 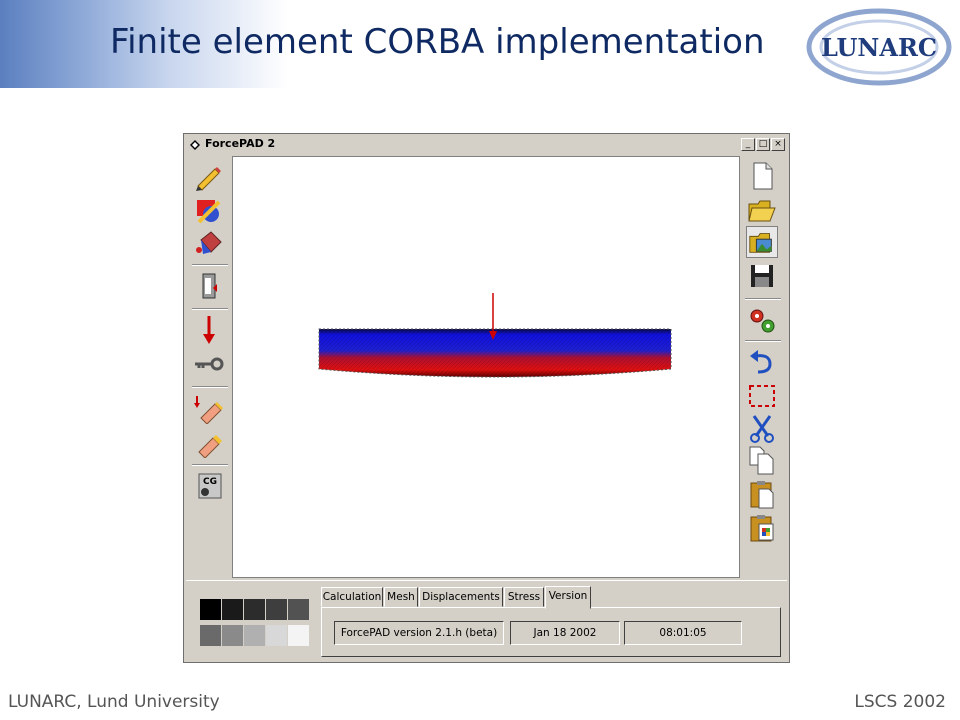 I want to click on left-toolbar: CG, so click(x=210, y=367).